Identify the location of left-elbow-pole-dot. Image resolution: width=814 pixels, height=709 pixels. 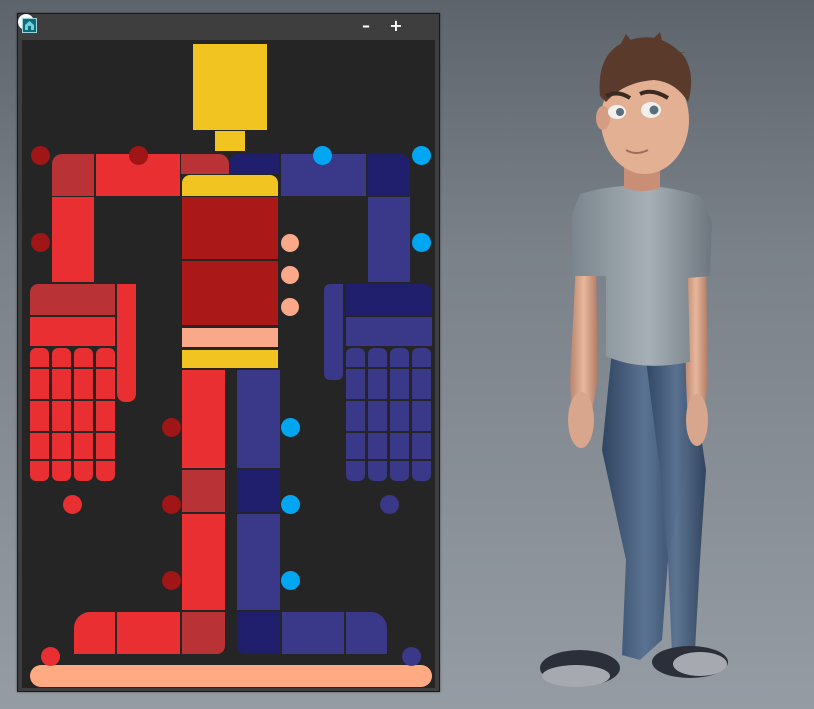
(40, 242).